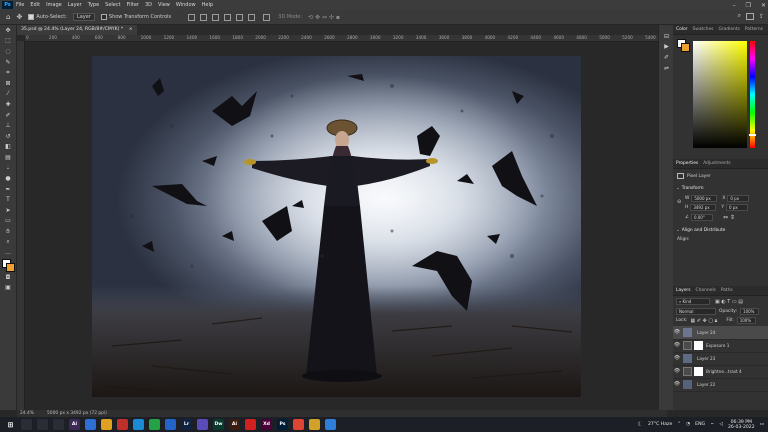  I want to click on tab-properties: Properties, so click(687, 163).